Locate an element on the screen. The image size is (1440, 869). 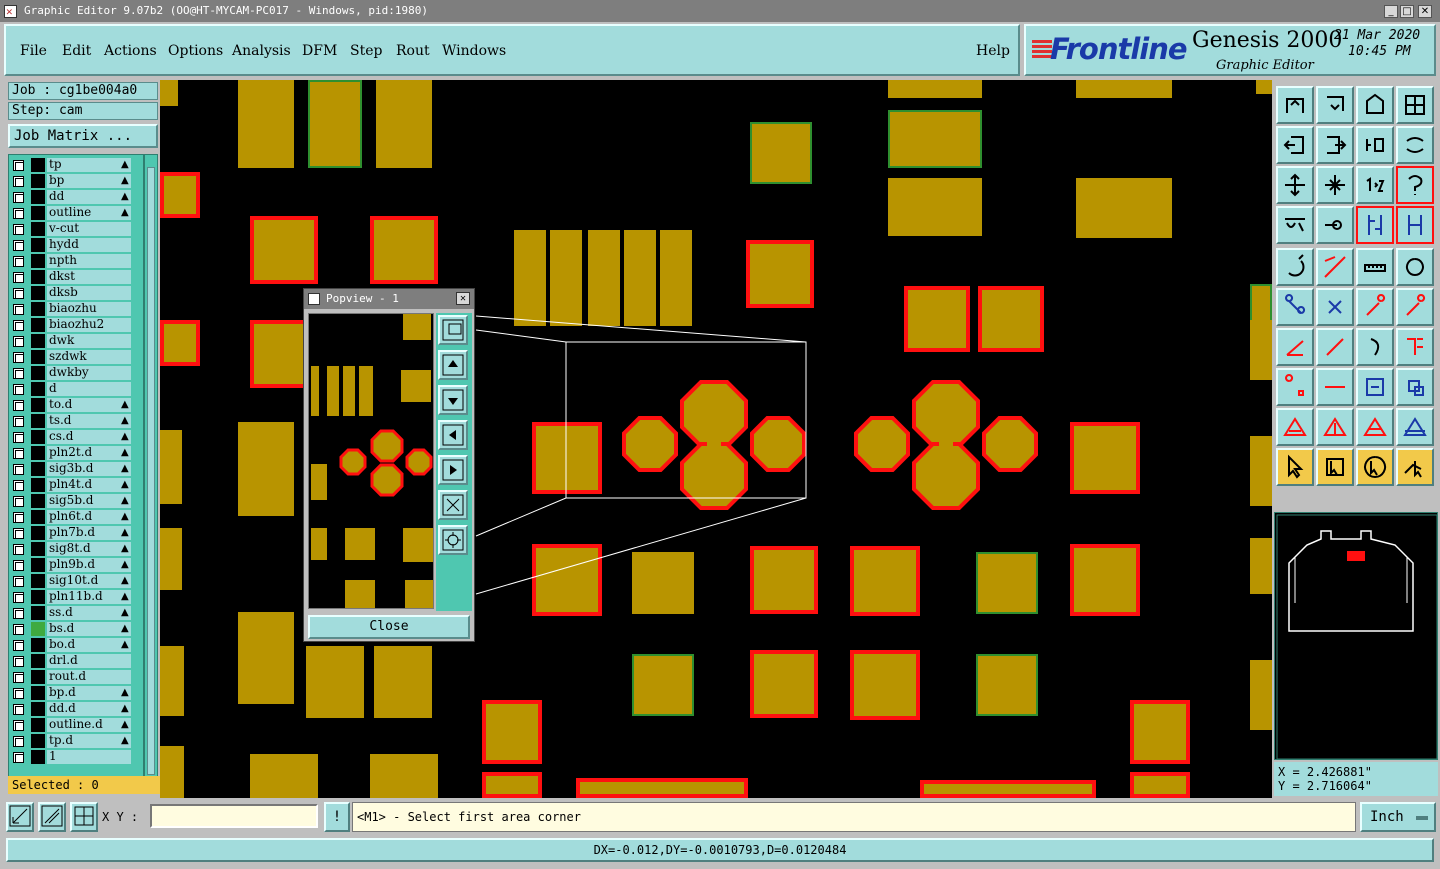
layer-row: outline ▲ is located at coordinates (76, 213).